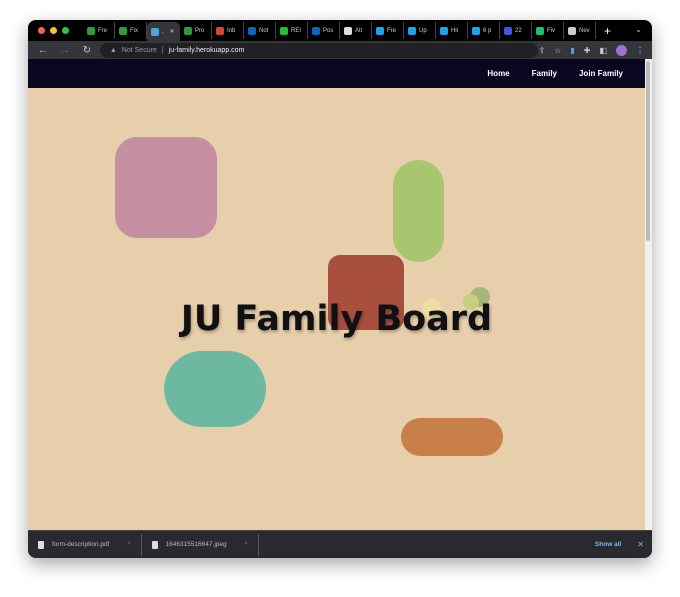  Describe the element at coordinates (87, 50) in the screenshot. I see `reload-icon: ↻` at that location.